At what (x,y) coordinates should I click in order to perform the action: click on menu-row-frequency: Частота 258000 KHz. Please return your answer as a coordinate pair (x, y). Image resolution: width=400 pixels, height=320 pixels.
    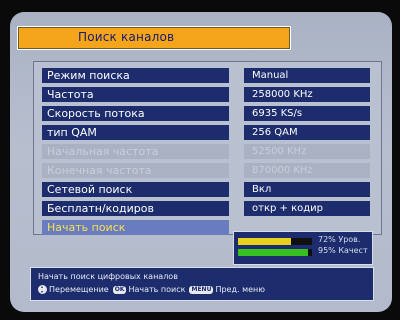
    Looking at the image, I should click on (207, 94).